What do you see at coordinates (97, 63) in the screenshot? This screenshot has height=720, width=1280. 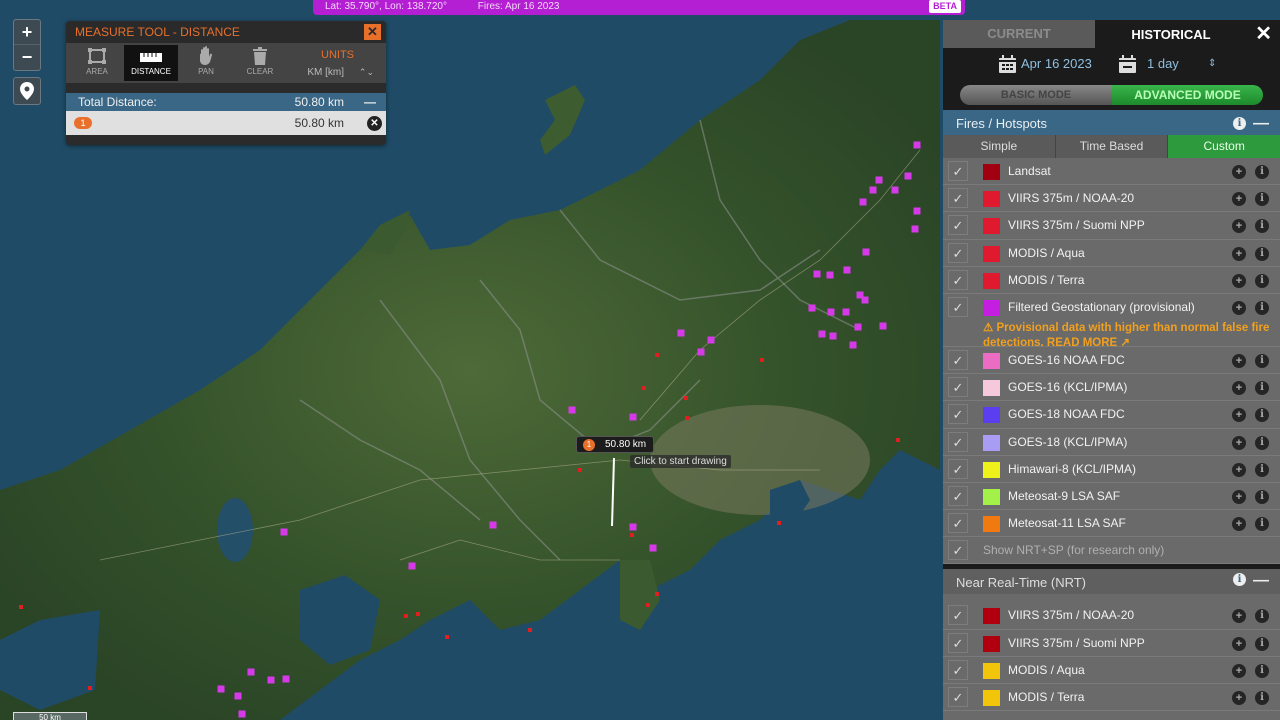 I see `area-tool-button: AREA` at bounding box center [97, 63].